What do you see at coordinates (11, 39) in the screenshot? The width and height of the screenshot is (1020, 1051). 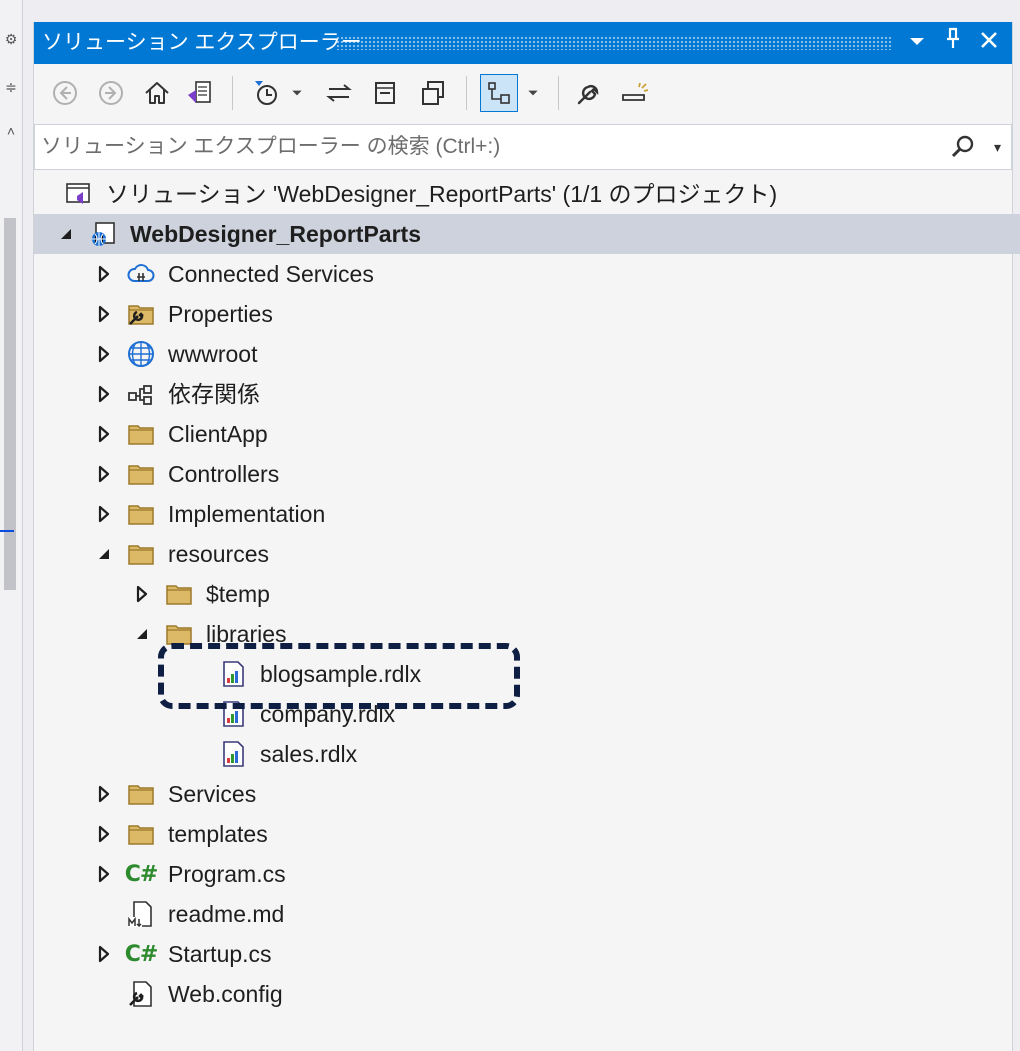 I see `gear-icon: ⚙` at bounding box center [11, 39].